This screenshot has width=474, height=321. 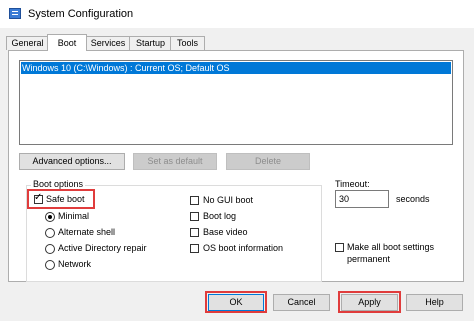 I want to click on timeout-label: Timeout:, so click(x=352, y=184).